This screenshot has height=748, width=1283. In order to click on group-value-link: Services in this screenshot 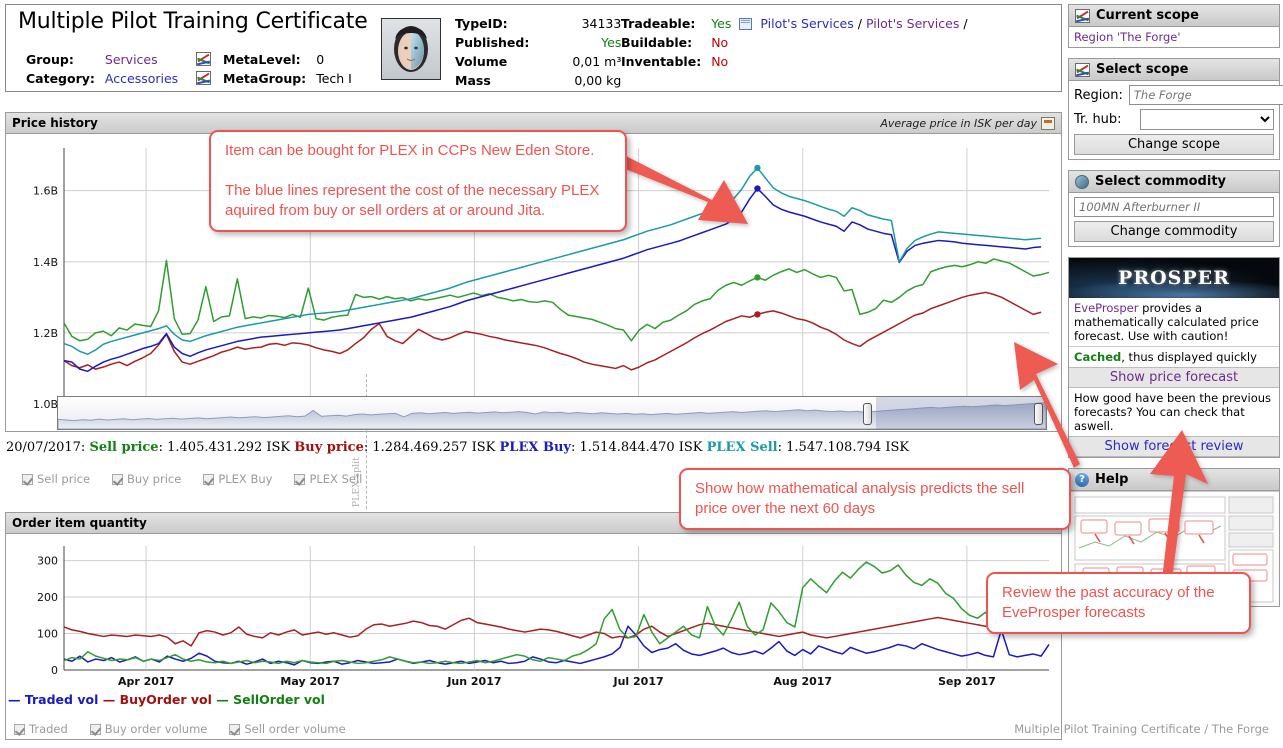, I will do `click(131, 59)`.